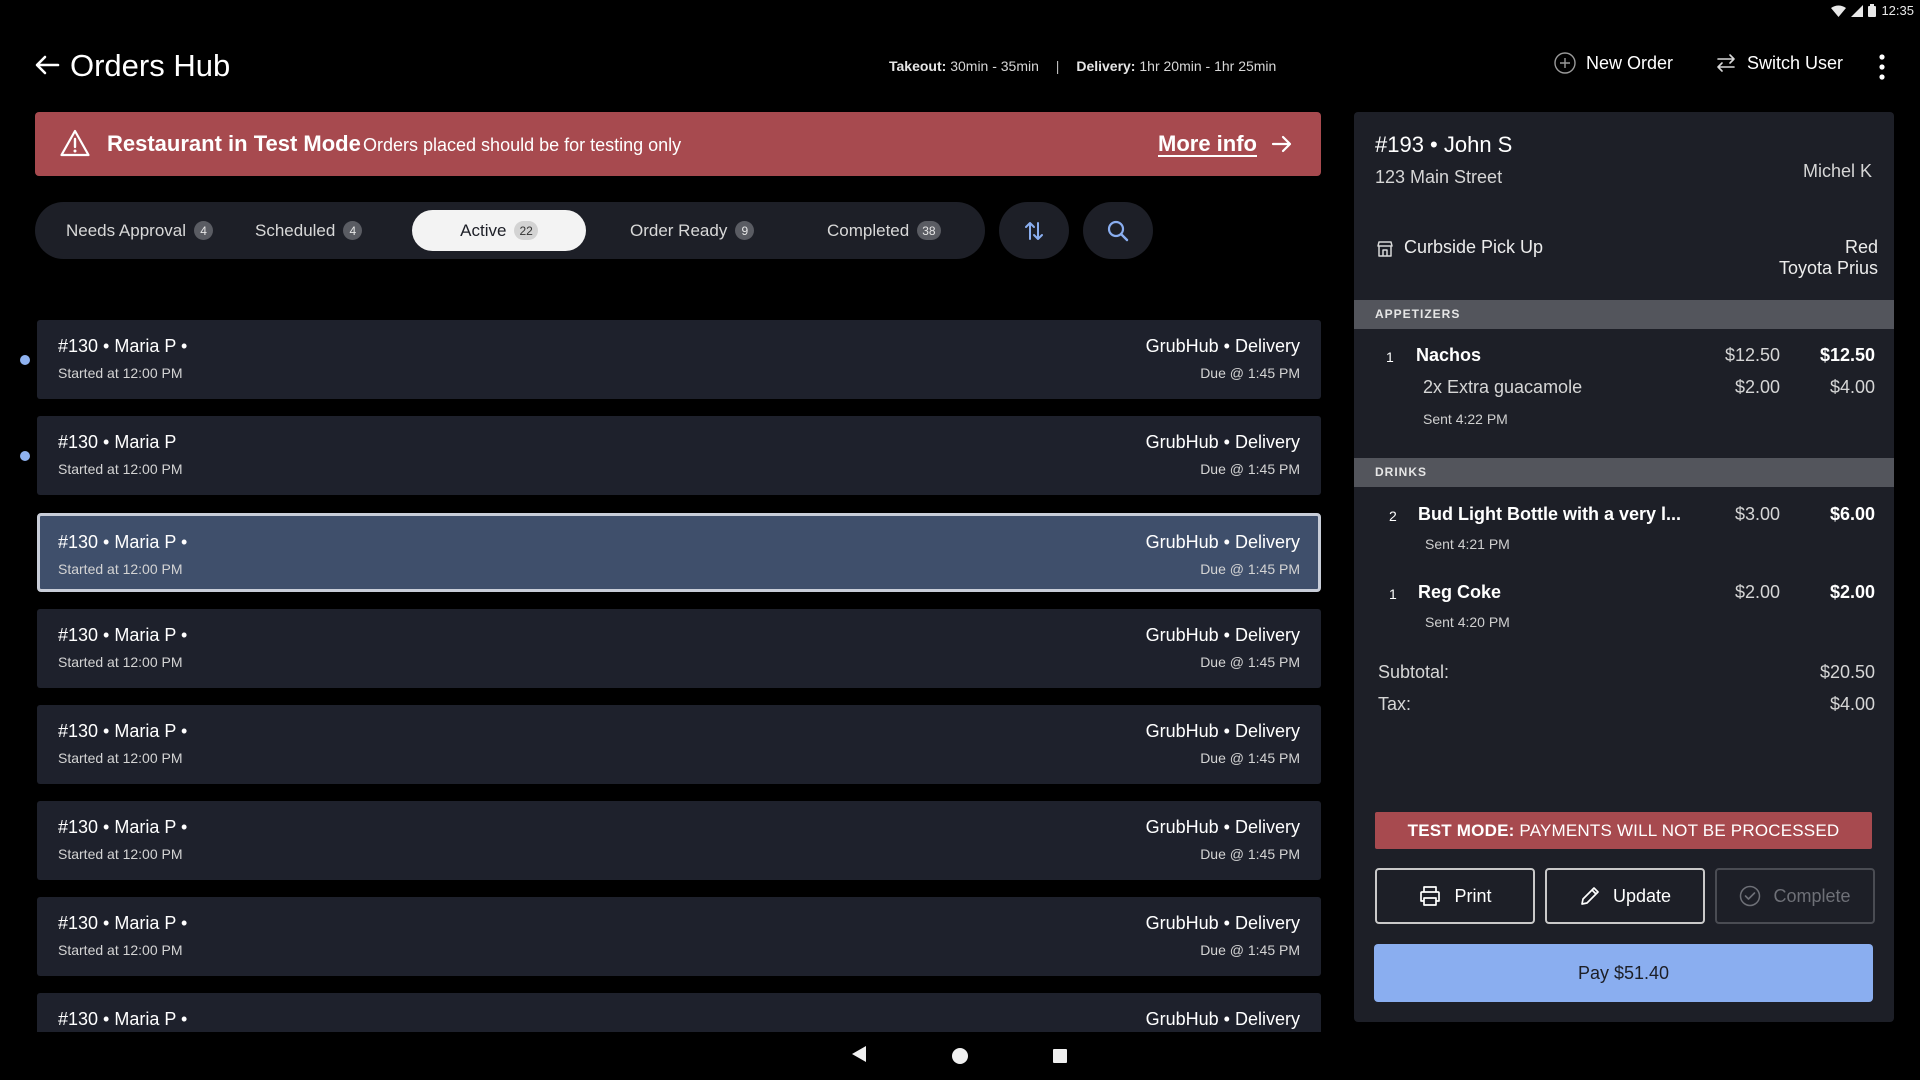 The height and width of the screenshot is (1080, 1920). What do you see at coordinates (1882, 67) in the screenshot?
I see `more-options-icon` at bounding box center [1882, 67].